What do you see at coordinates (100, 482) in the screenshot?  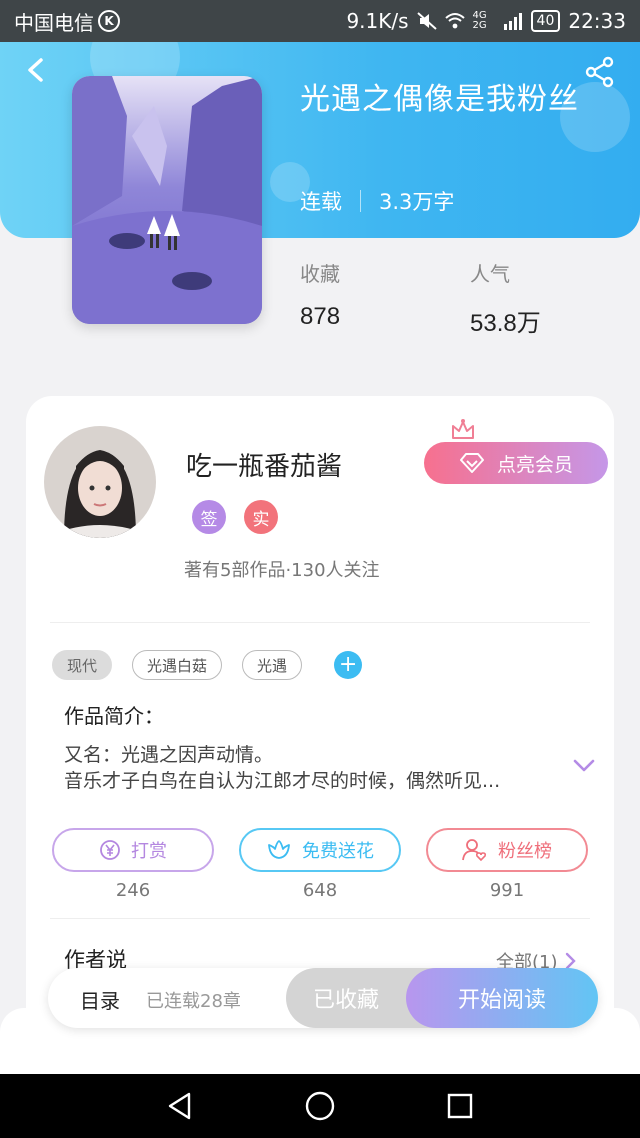 I see `author-avatar` at bounding box center [100, 482].